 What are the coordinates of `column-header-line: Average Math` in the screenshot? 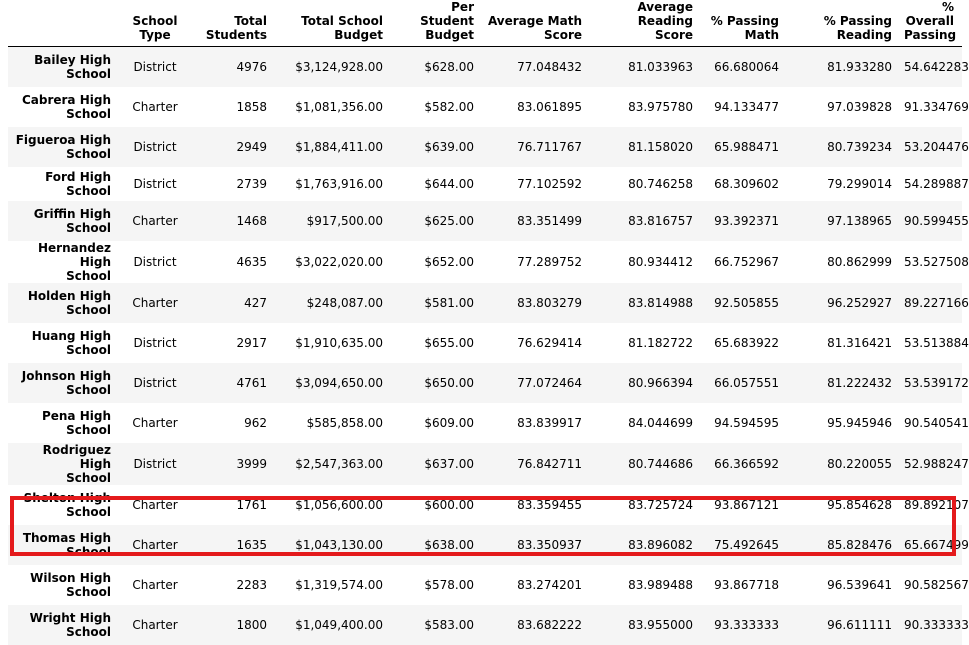 It's located at (534, 21).